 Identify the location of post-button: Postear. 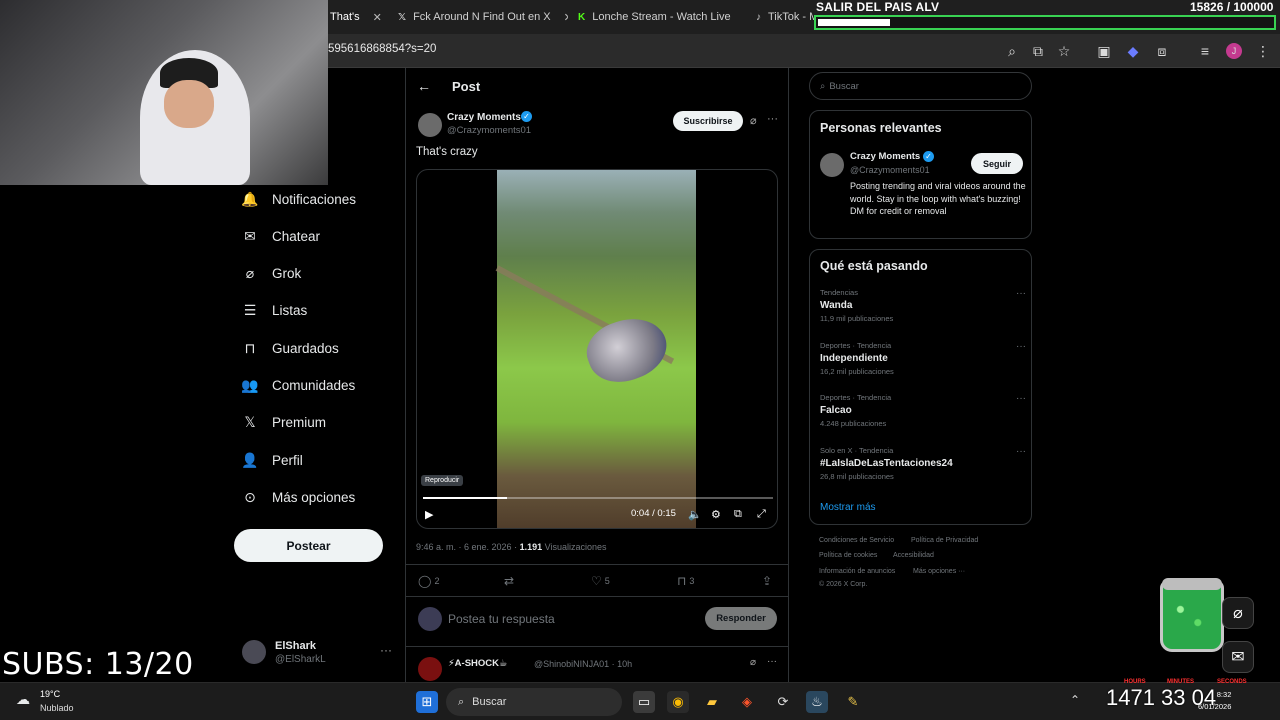
(308, 545).